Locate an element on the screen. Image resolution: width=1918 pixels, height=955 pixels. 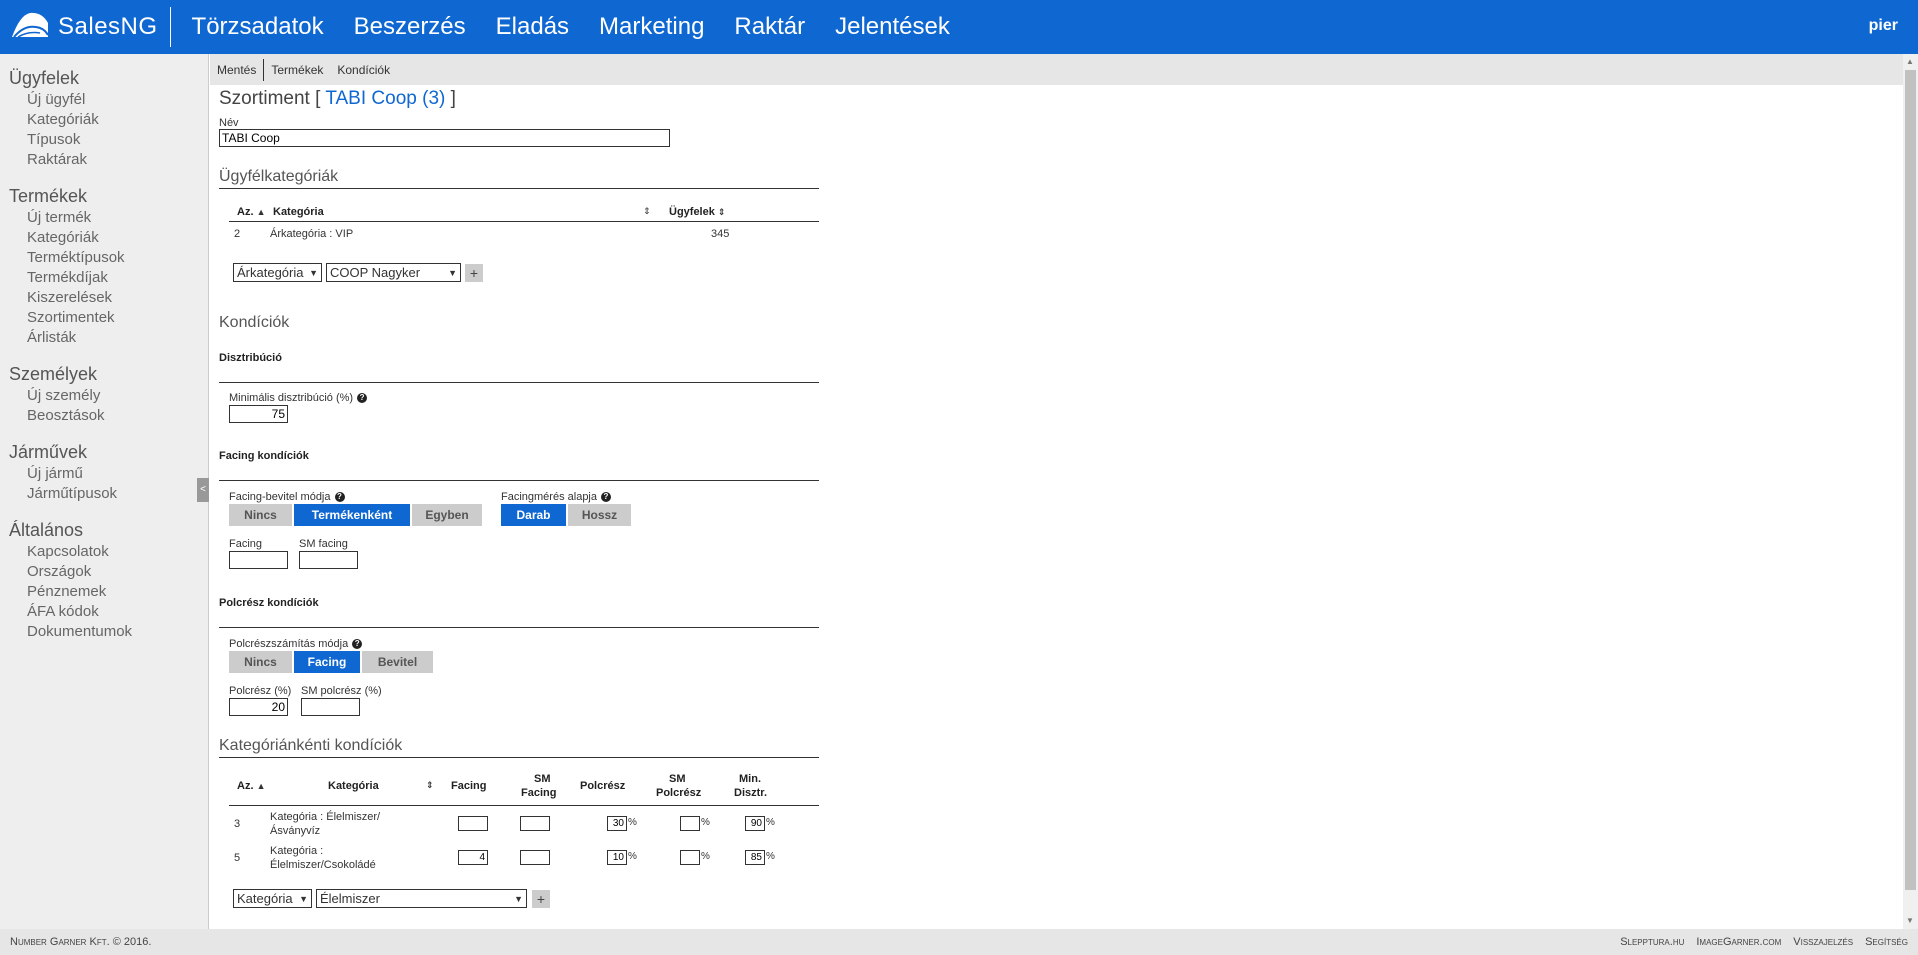
facing-mode-none-button: Nincs is located at coordinates (260, 515).